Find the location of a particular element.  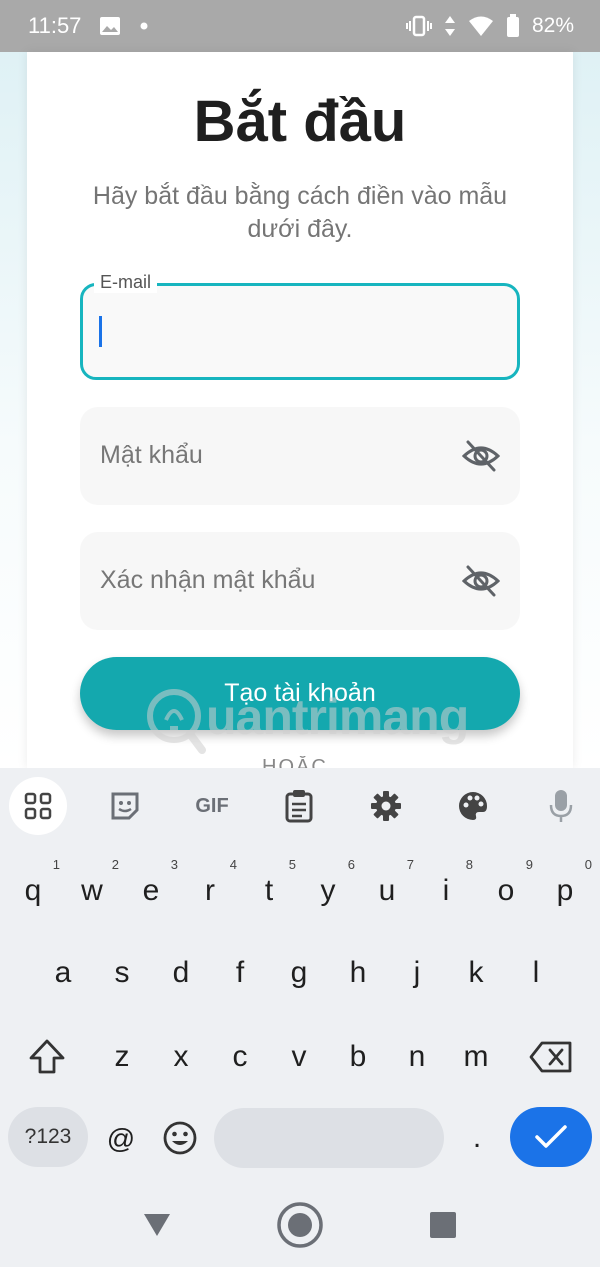

key-hint: 3 is located at coordinates (174, 864).